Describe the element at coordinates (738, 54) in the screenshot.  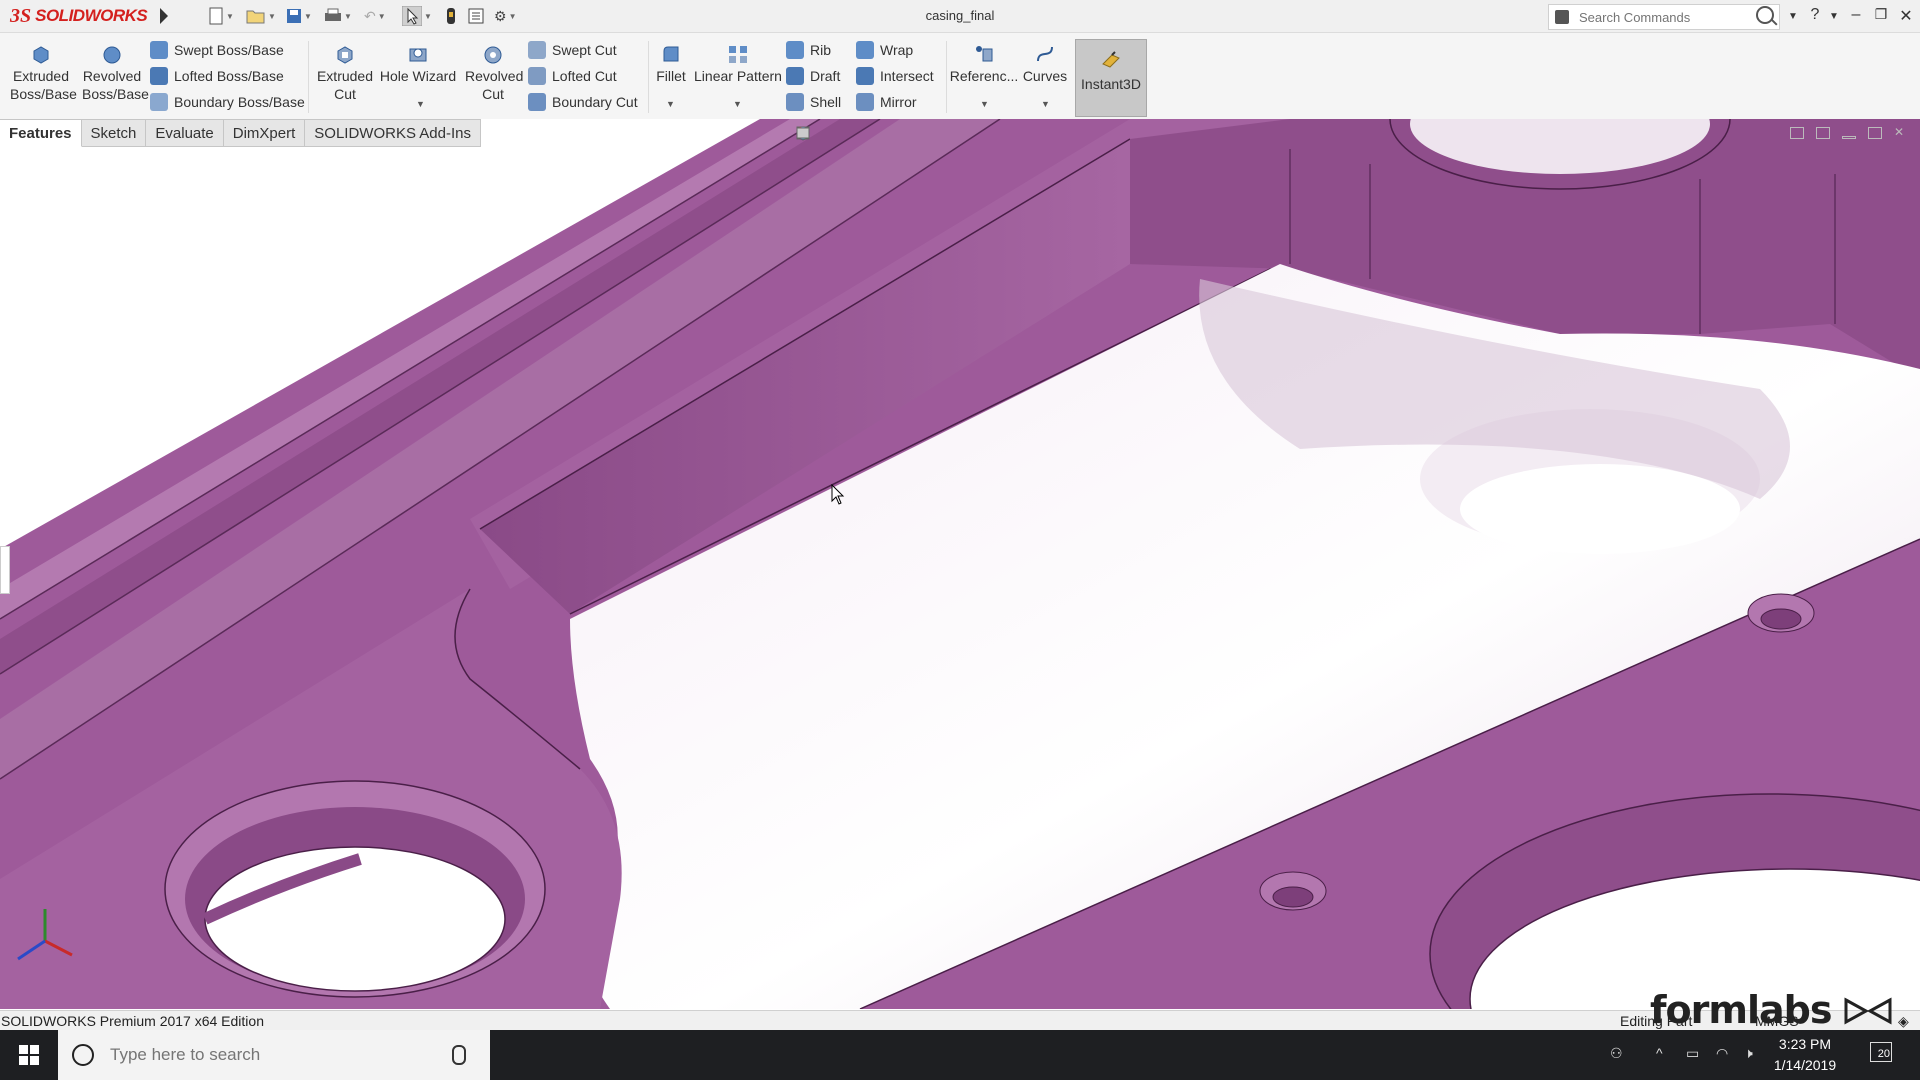
I see `linear-pattern-icon` at that location.